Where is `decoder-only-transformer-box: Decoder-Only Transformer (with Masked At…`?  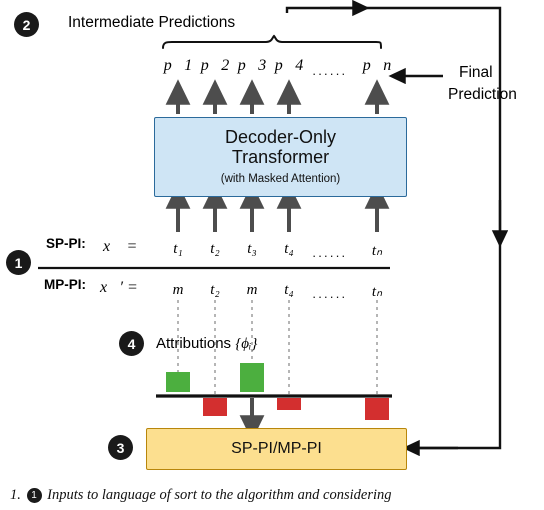
decoder-only-transformer-box: Decoder-Only Transformer (with Masked At… is located at coordinates (280, 157).